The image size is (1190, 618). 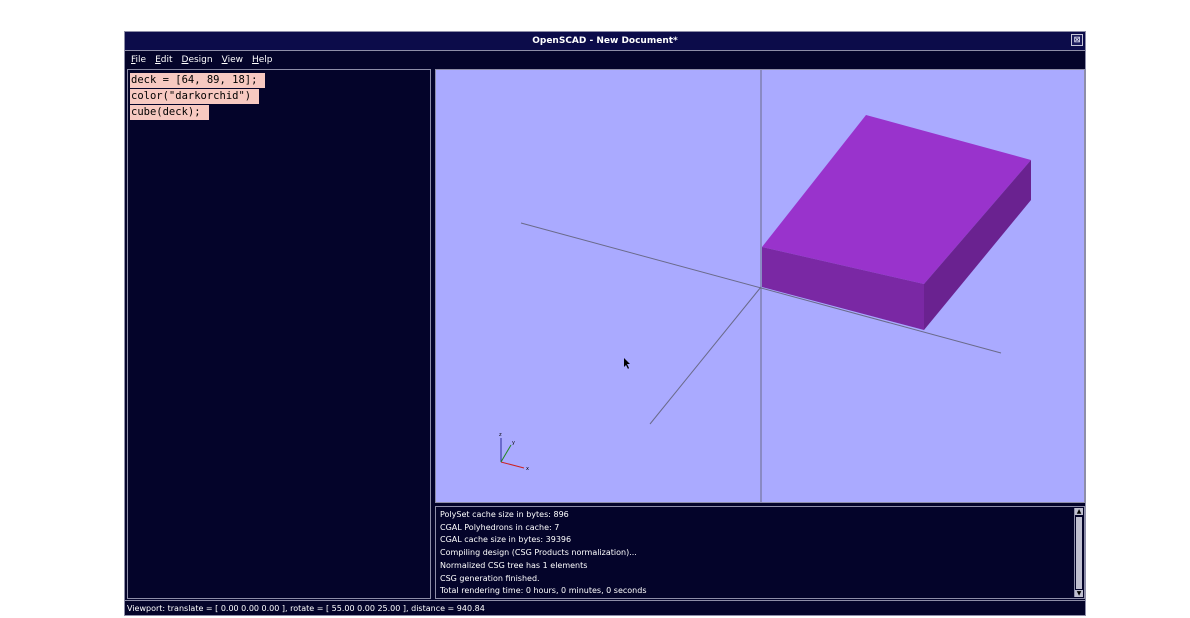 I want to click on scrollbar-thumb, so click(x=1079, y=553).